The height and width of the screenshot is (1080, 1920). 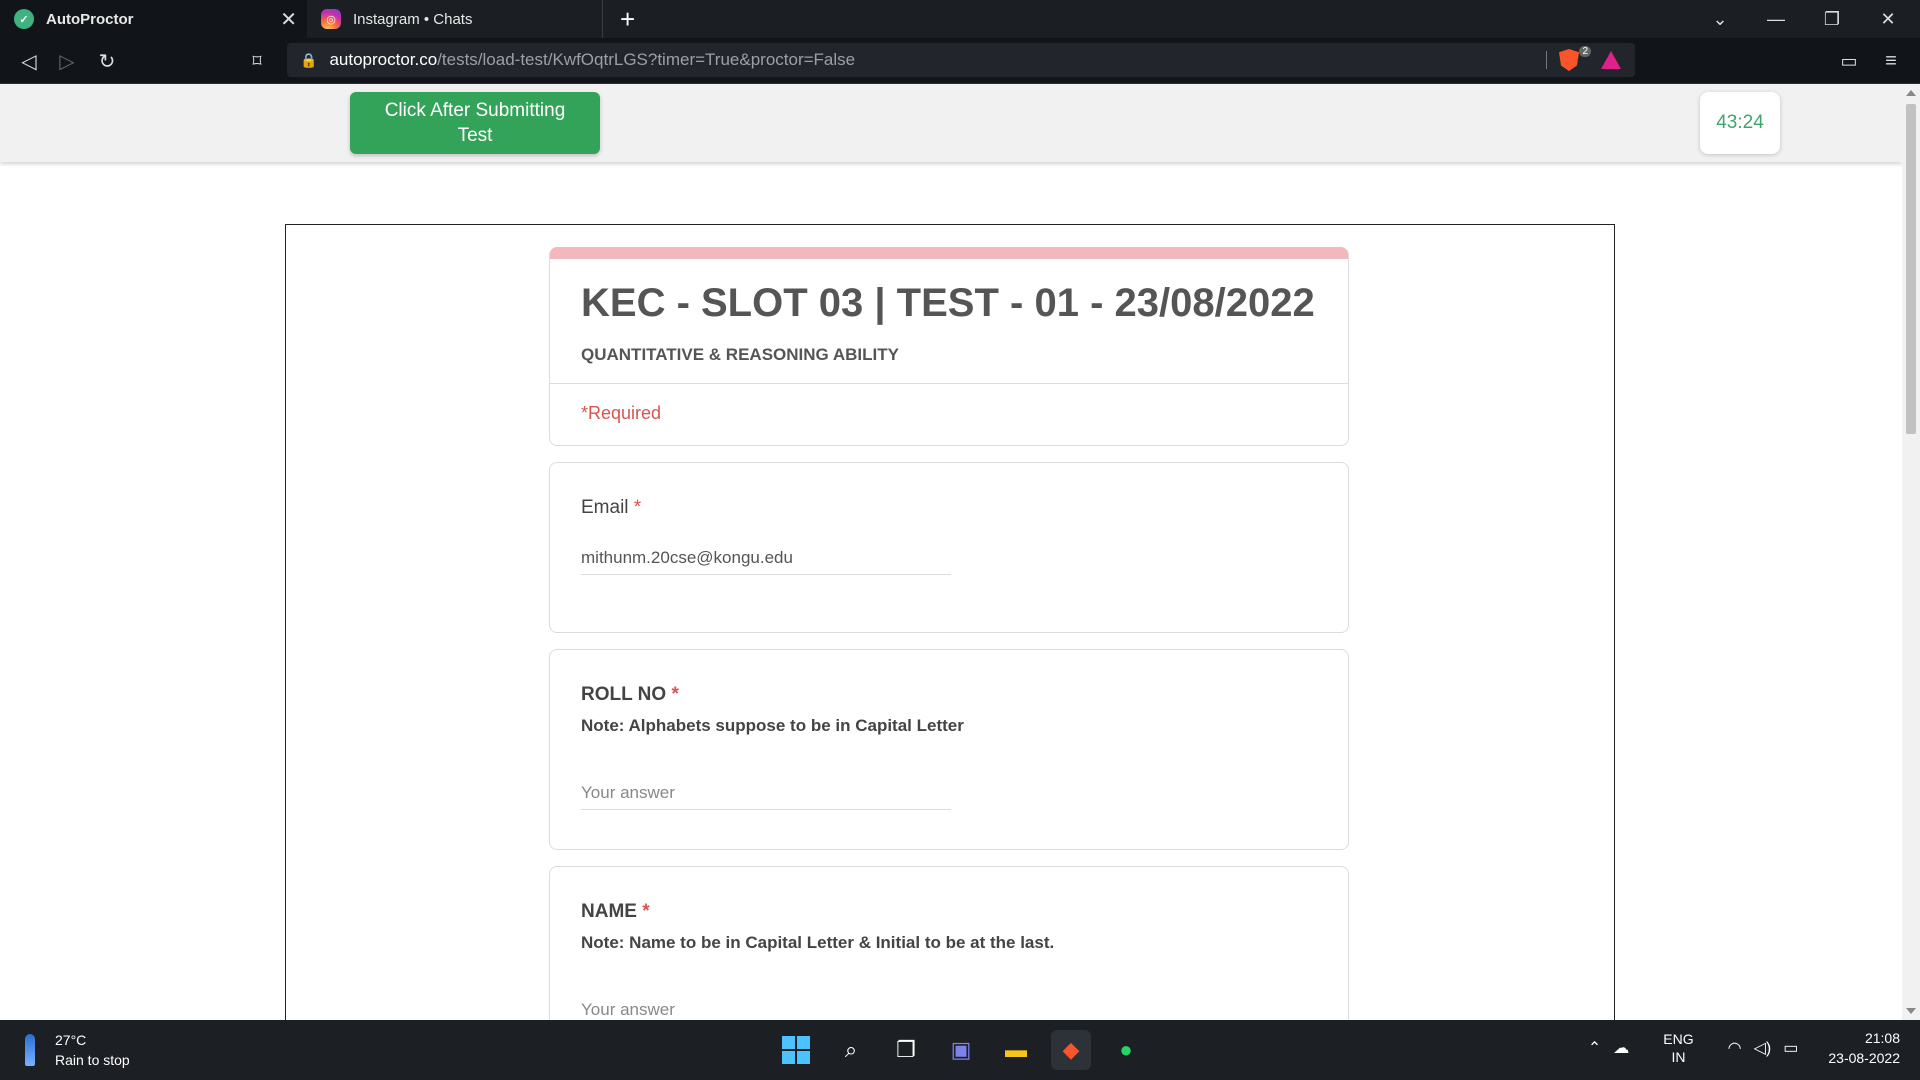 I want to click on question-label-text: ROLL NO, so click(x=624, y=694).